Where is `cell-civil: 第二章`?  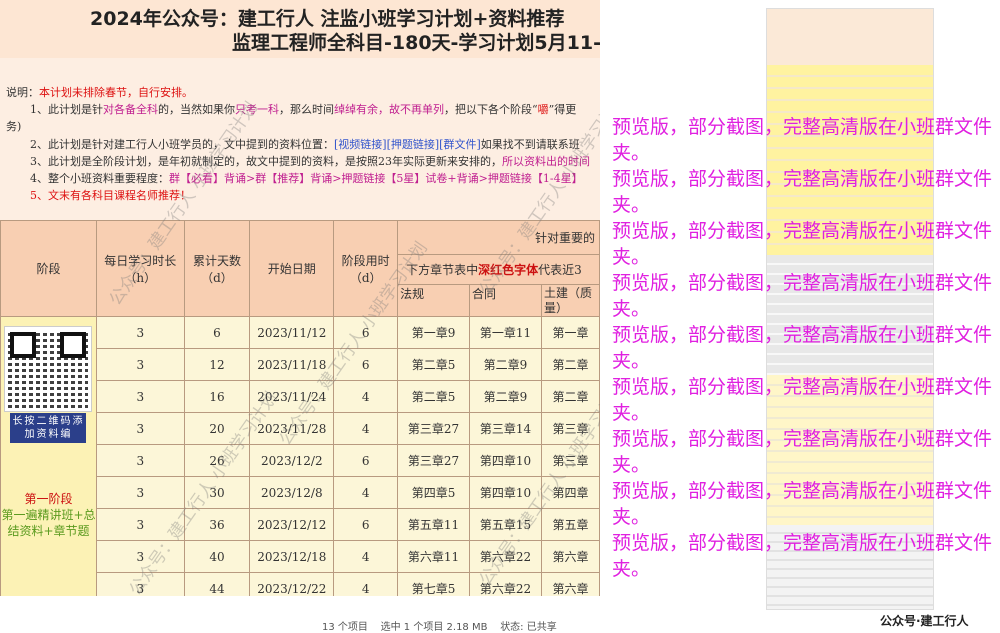 cell-civil: 第二章 is located at coordinates (570, 396).